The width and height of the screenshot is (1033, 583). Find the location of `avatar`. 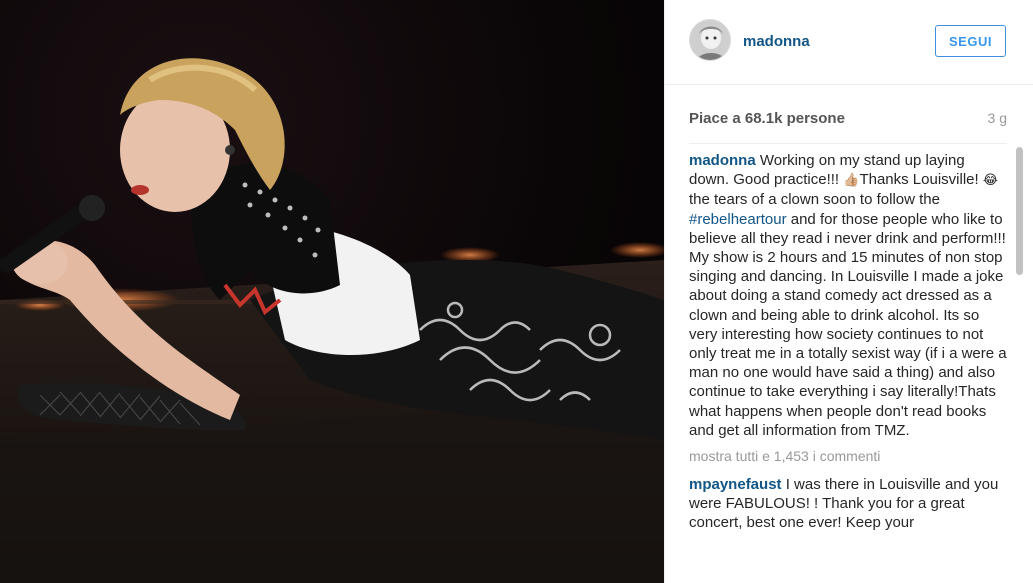

avatar is located at coordinates (710, 40).